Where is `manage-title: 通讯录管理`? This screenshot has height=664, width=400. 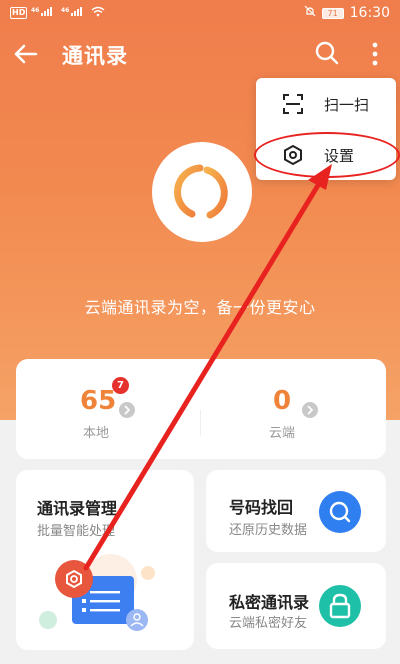
manage-title: 通讯录管理 is located at coordinates (77, 508).